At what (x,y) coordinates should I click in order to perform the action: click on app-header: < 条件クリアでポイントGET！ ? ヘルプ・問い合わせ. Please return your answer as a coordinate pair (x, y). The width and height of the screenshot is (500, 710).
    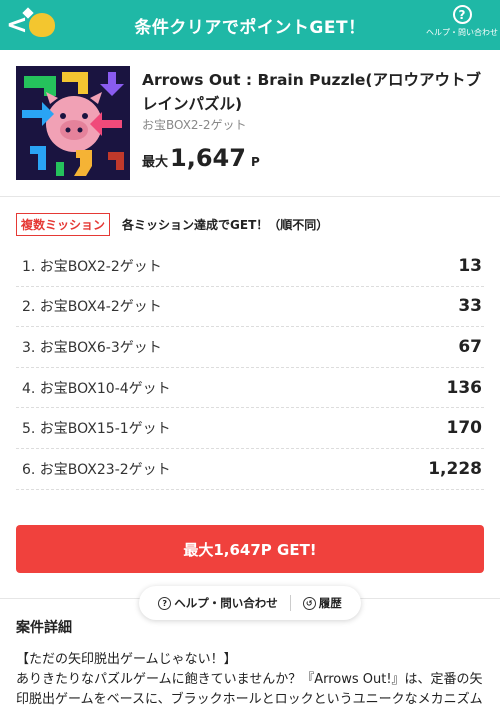
    Looking at the image, I should click on (250, 25).